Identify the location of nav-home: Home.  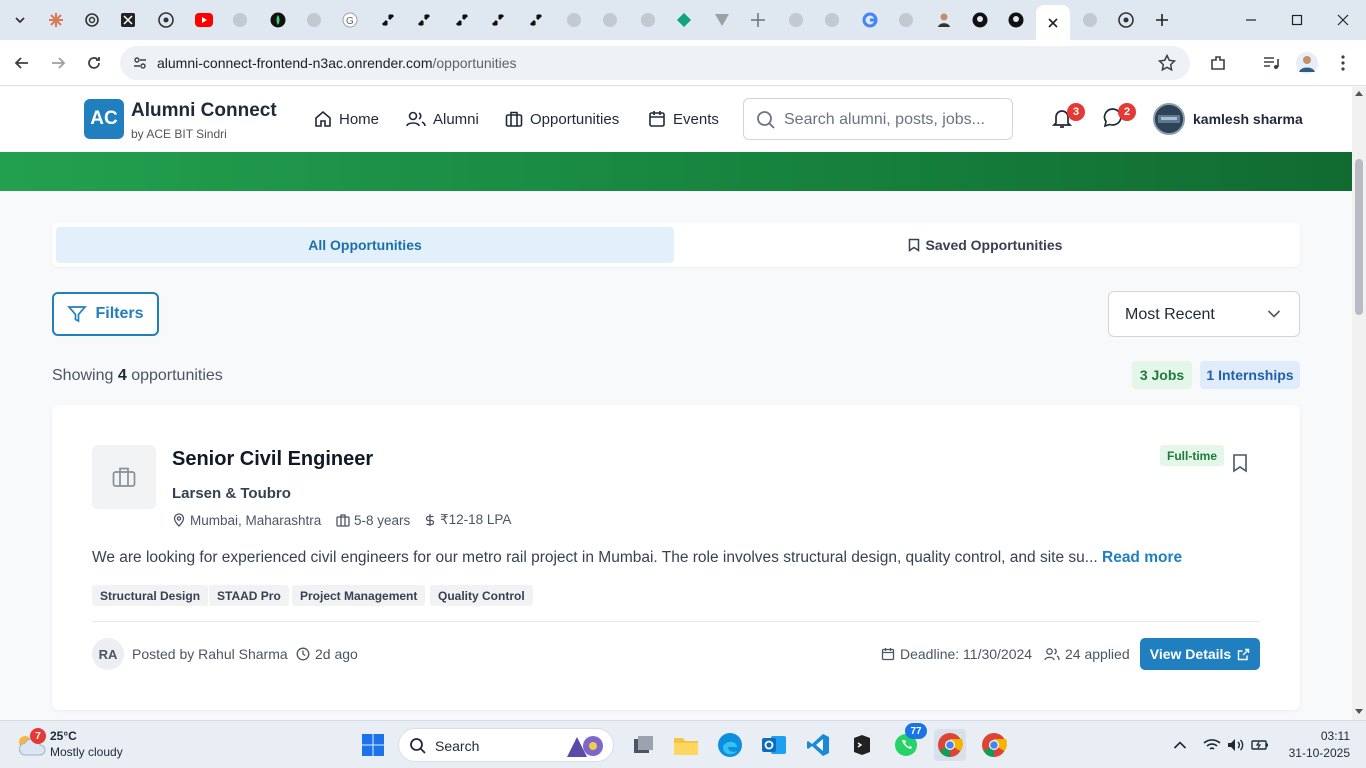
(346, 119).